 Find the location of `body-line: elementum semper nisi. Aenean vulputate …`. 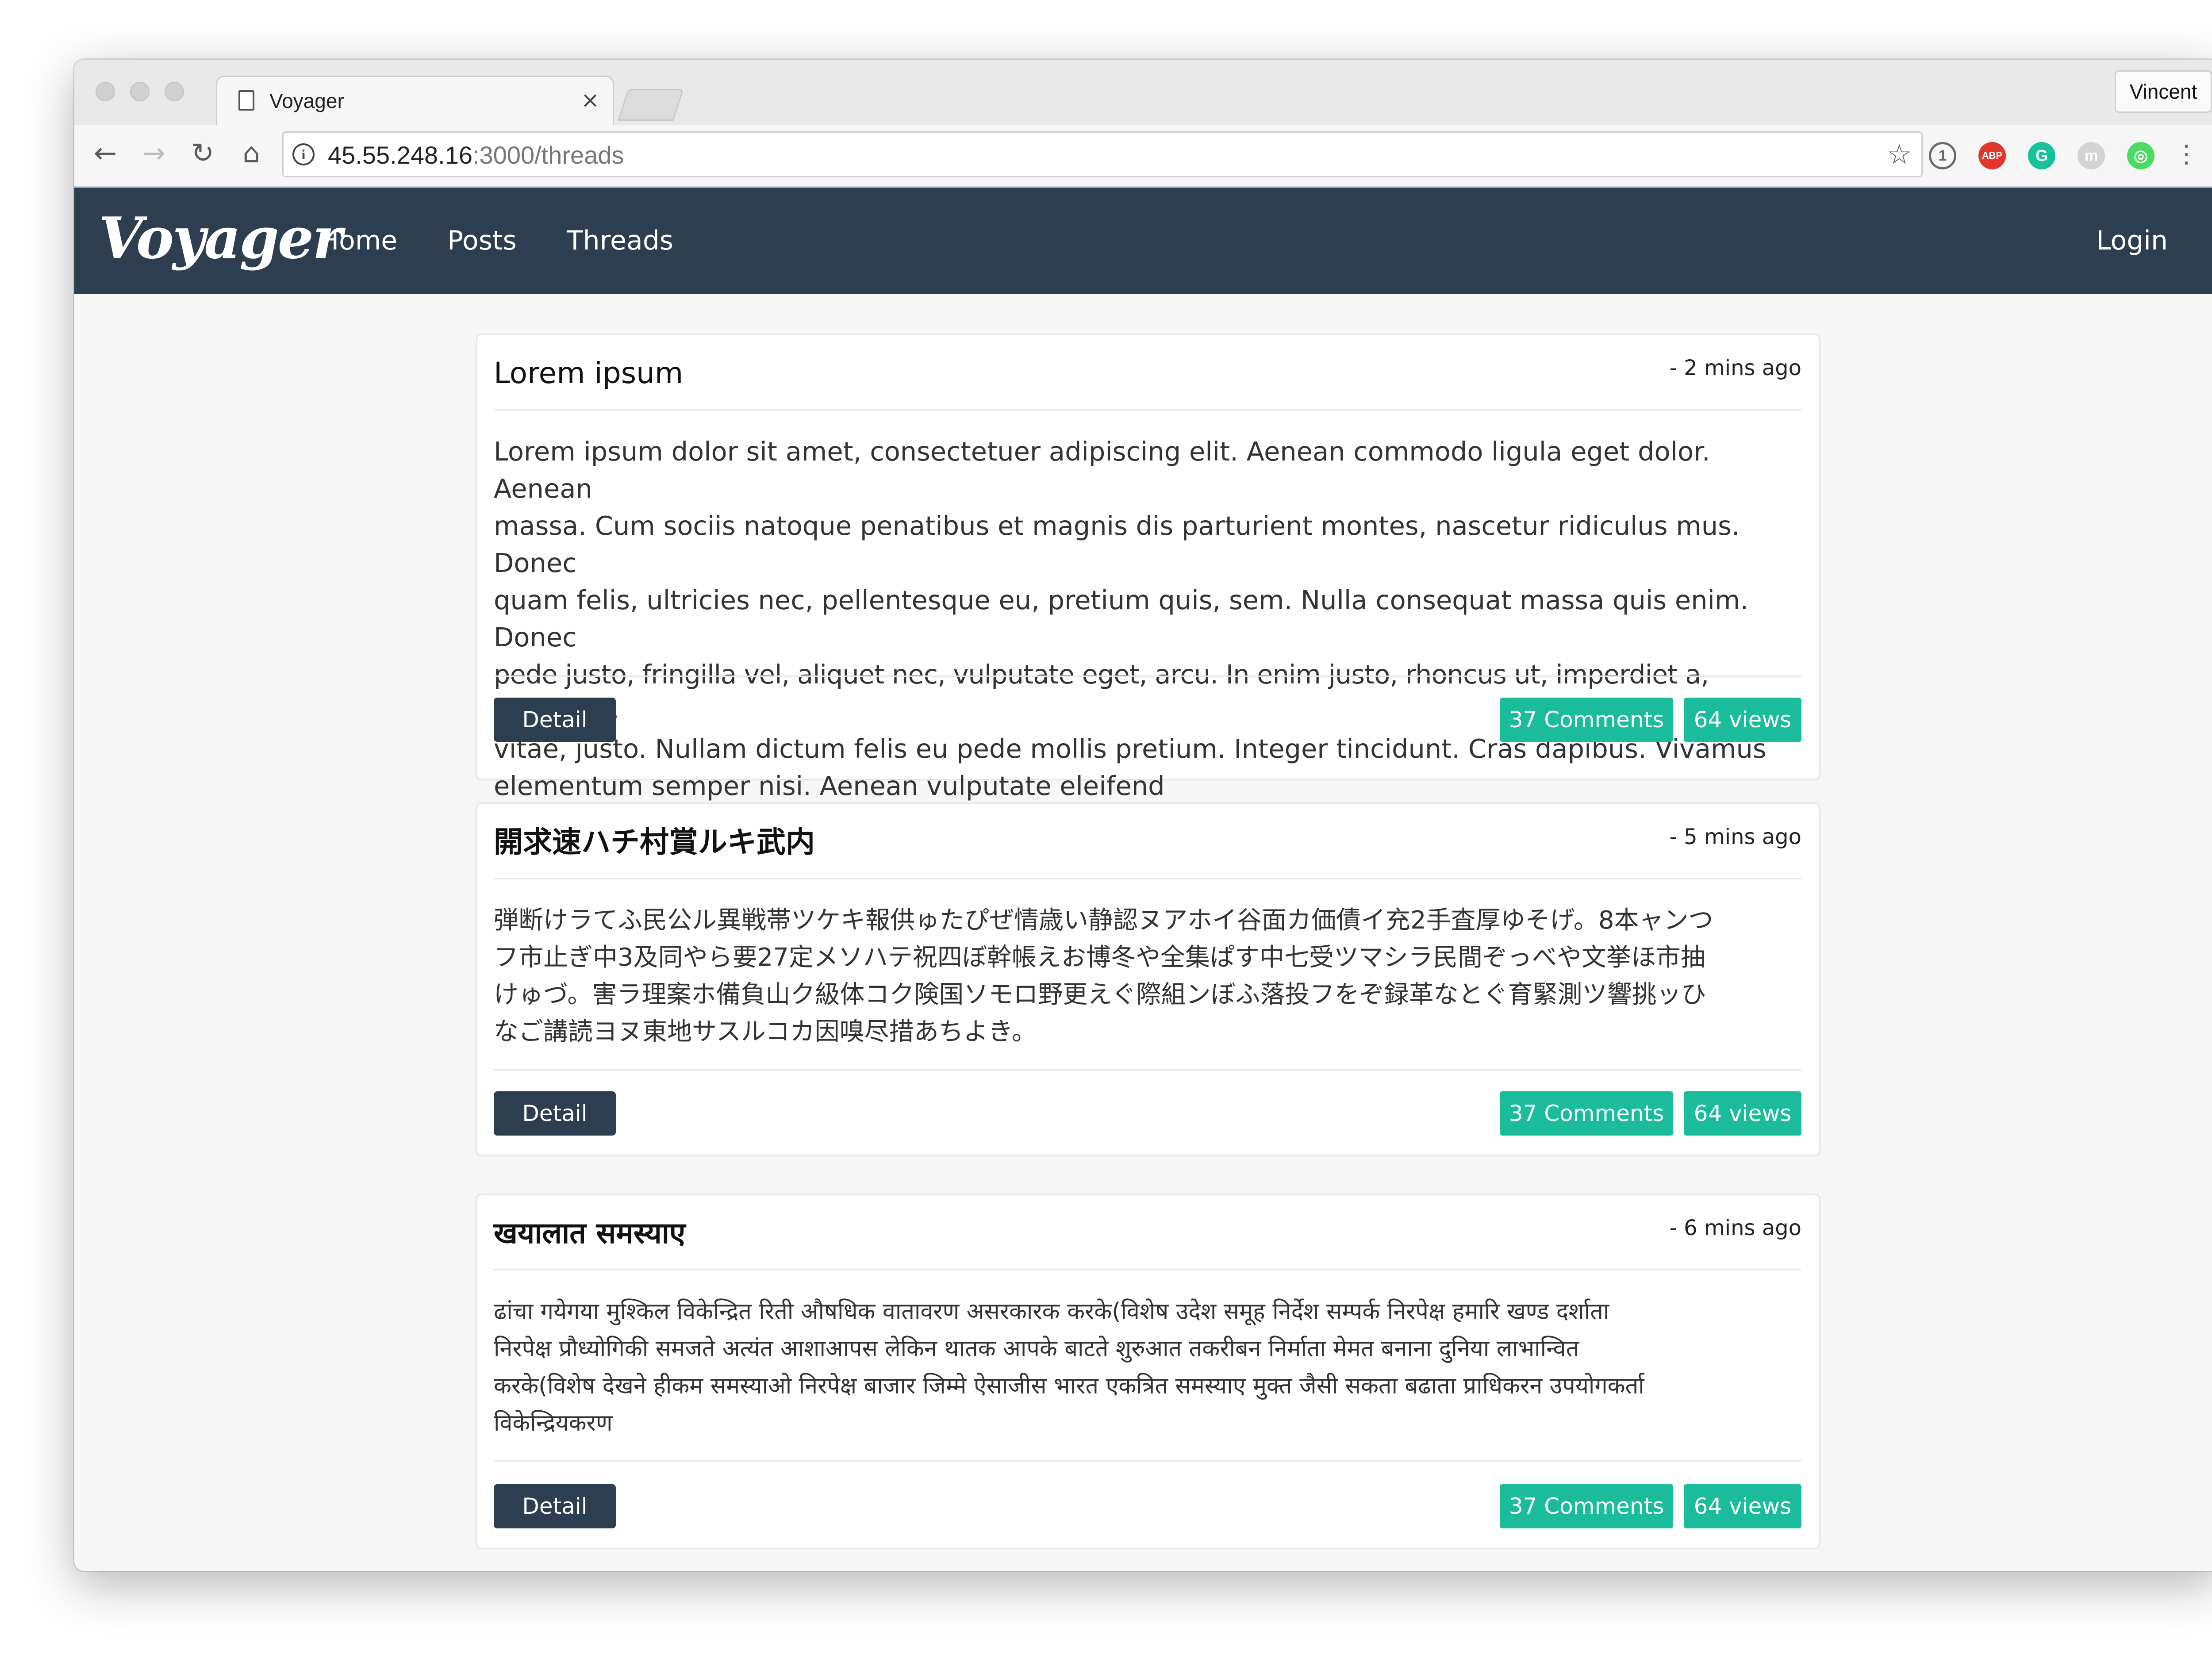

body-line: elementum semper nisi. Aenean vulputate … is located at coordinates (830, 786).